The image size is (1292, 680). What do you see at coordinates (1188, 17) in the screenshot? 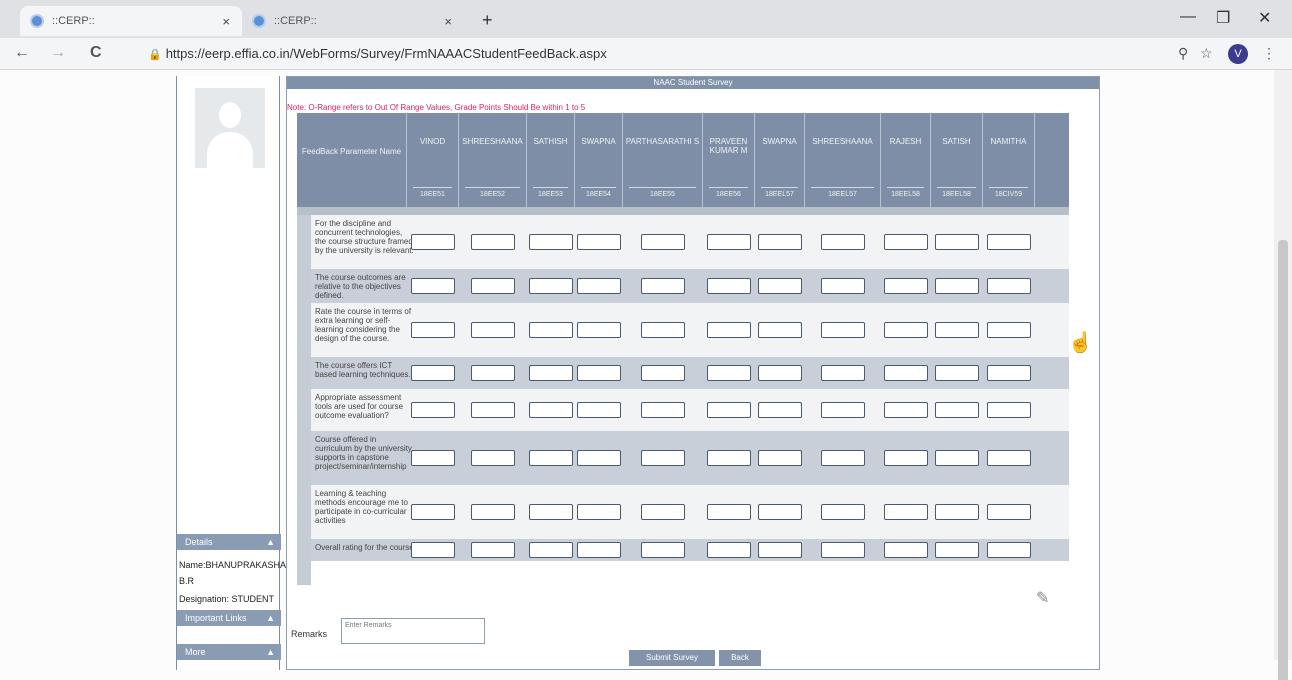
I see `minimize-button: —` at bounding box center [1188, 17].